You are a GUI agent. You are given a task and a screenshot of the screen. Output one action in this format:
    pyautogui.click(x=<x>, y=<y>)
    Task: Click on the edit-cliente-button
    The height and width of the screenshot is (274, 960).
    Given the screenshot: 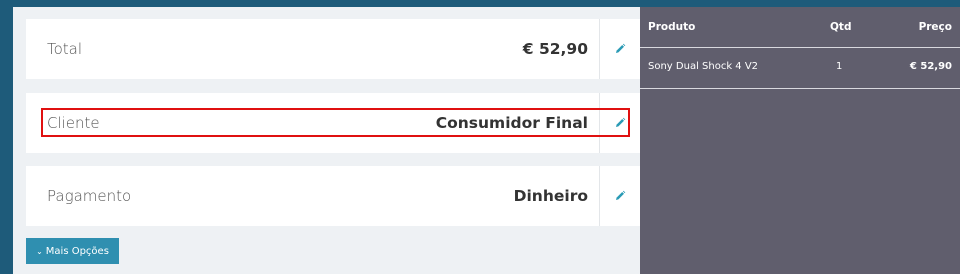 What is the action you would take?
    pyautogui.click(x=619, y=123)
    